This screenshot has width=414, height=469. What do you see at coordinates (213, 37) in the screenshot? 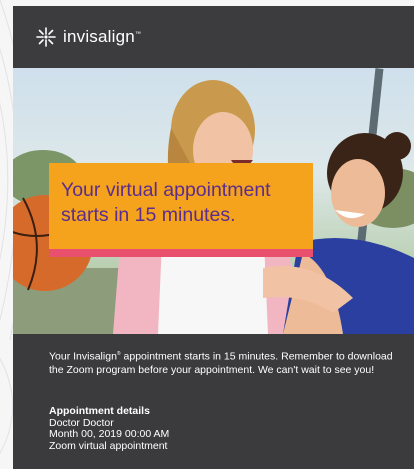
I see `email-header: invisalign™` at bounding box center [213, 37].